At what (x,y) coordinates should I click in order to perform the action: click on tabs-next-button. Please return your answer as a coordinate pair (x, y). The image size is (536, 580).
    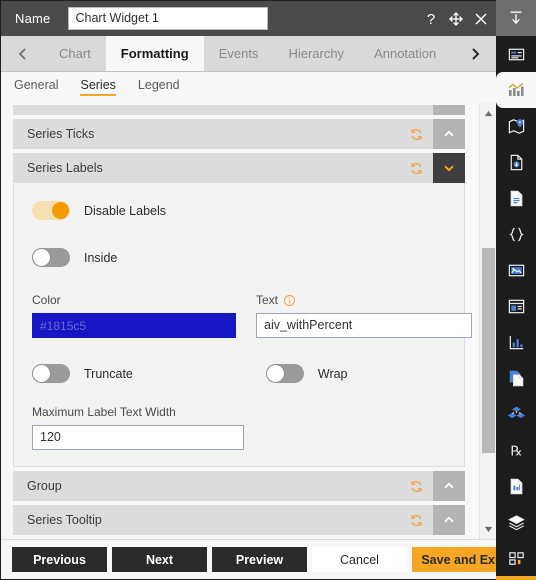
    Looking at the image, I should click on (474, 53).